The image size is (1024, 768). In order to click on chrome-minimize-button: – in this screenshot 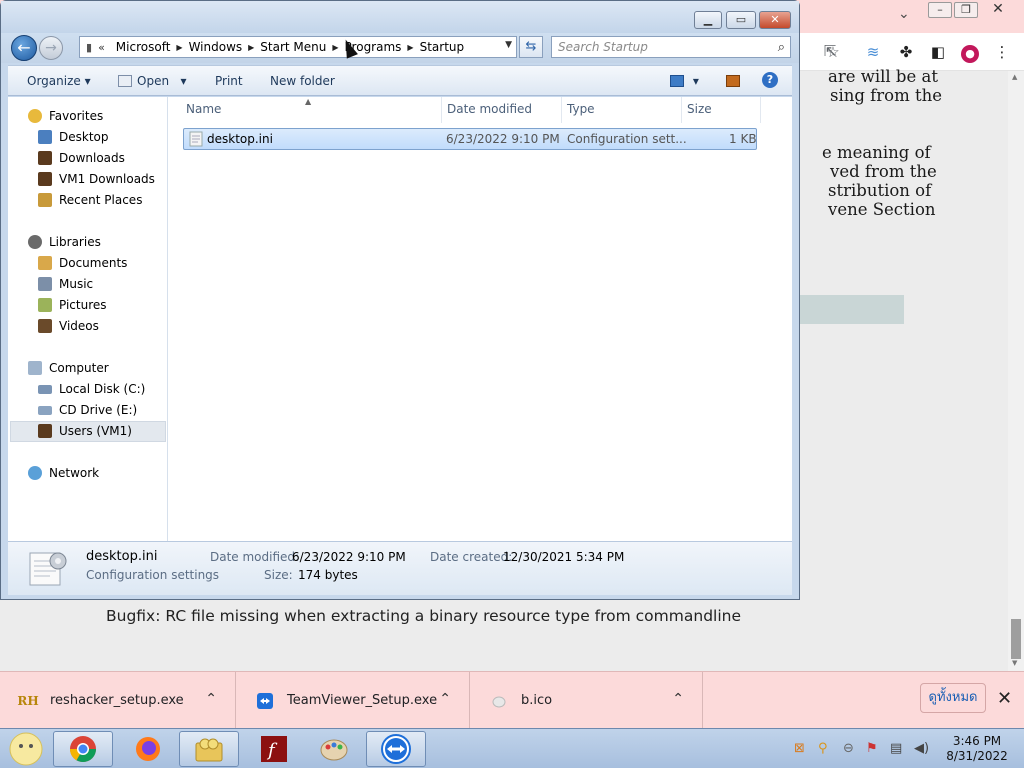, I will do `click(940, 10)`.